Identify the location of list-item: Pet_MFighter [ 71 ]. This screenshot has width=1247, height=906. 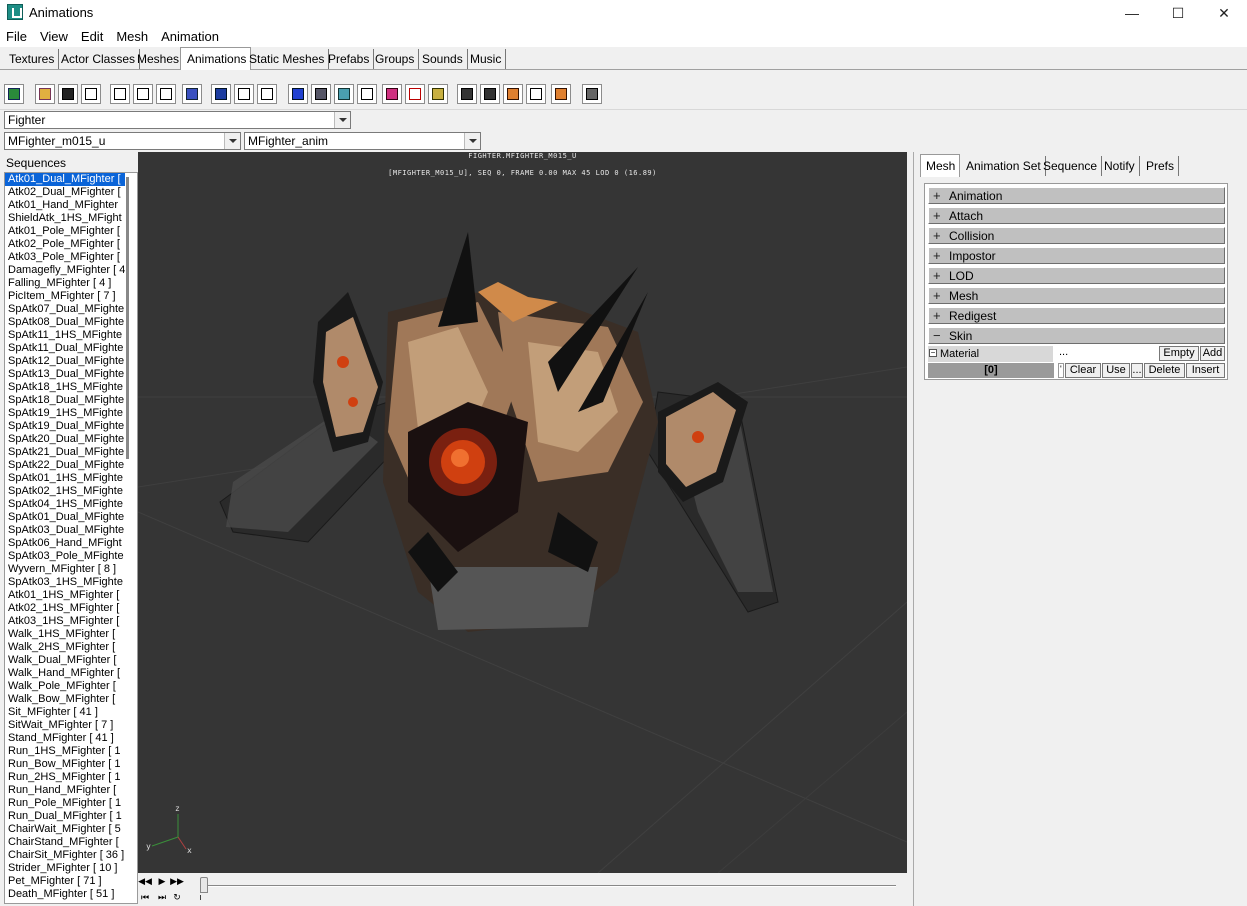
(65, 881).